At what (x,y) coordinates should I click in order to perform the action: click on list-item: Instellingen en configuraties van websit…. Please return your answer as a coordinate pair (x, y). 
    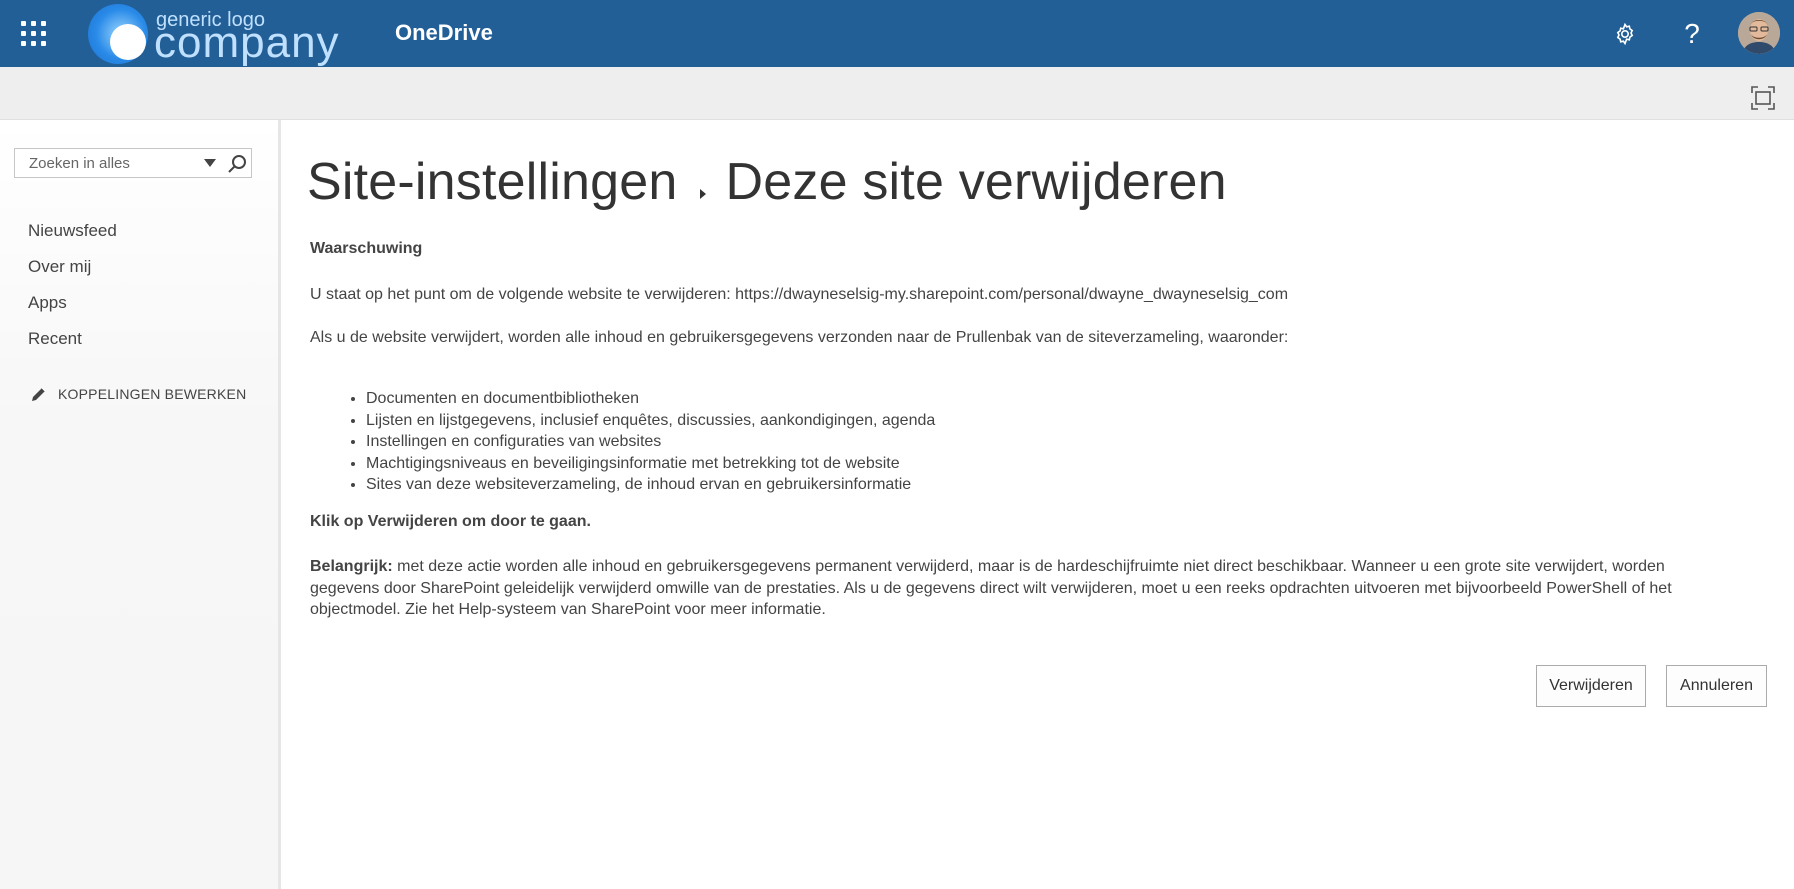
    Looking at the image, I should click on (650, 442).